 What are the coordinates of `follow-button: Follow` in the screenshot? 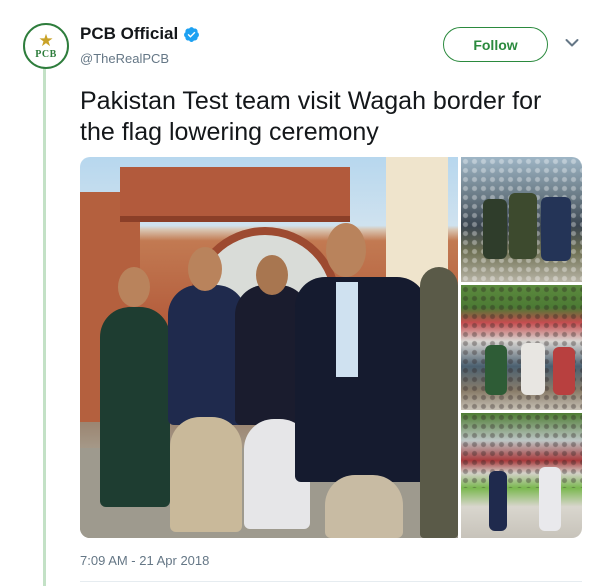 It's located at (495, 44).